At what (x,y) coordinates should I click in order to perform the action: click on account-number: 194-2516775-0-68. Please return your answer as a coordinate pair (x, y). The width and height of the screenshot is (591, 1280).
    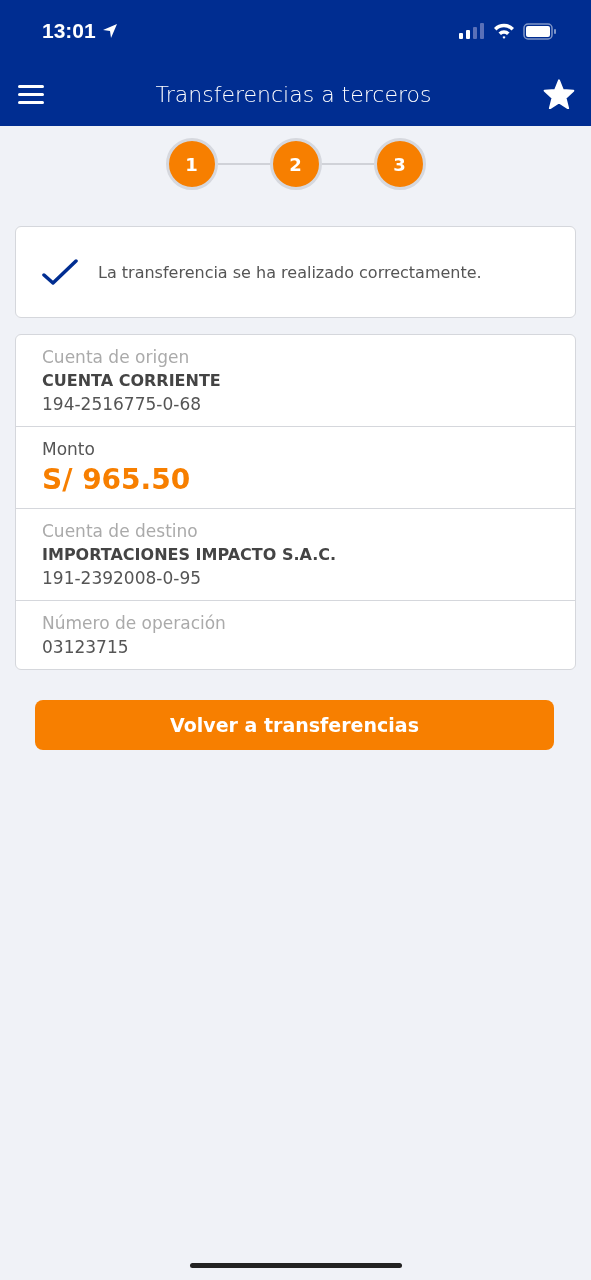
    Looking at the image, I should click on (122, 404).